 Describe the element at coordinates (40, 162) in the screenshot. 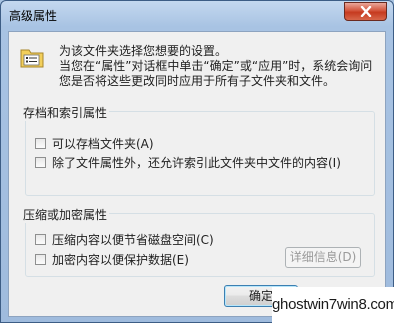

I see `index-checkbox` at that location.